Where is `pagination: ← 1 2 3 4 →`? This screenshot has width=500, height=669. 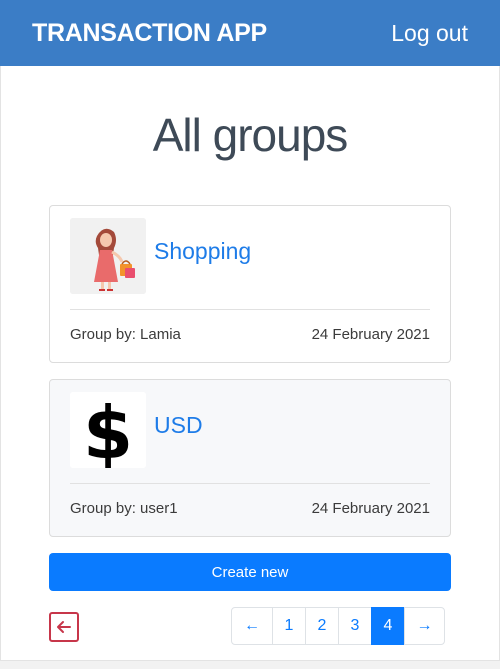
pagination: ← 1 2 3 4 → is located at coordinates (338, 626).